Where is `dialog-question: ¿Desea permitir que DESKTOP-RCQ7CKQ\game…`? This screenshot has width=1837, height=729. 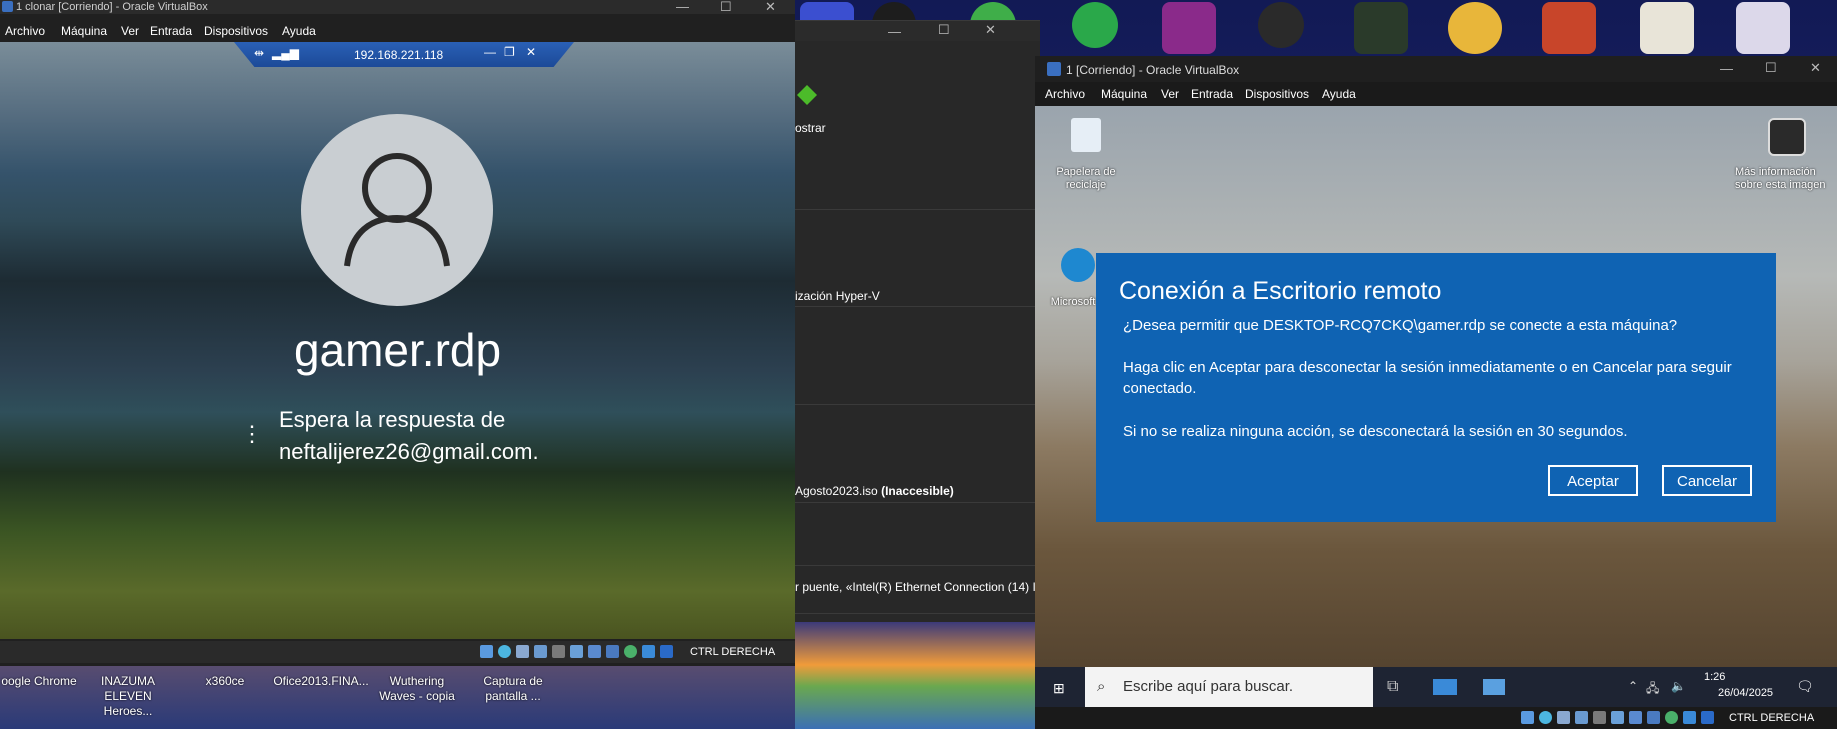
dialog-question: ¿Desea permitir que DESKTOP-RCQ7CKQ\game… is located at coordinates (1400, 325).